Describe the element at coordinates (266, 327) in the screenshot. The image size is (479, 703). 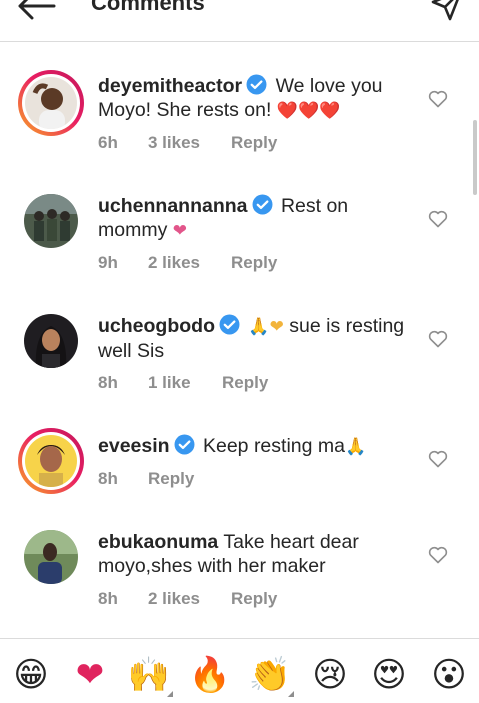
I see `comment-emojis: 🙏❤` at that location.